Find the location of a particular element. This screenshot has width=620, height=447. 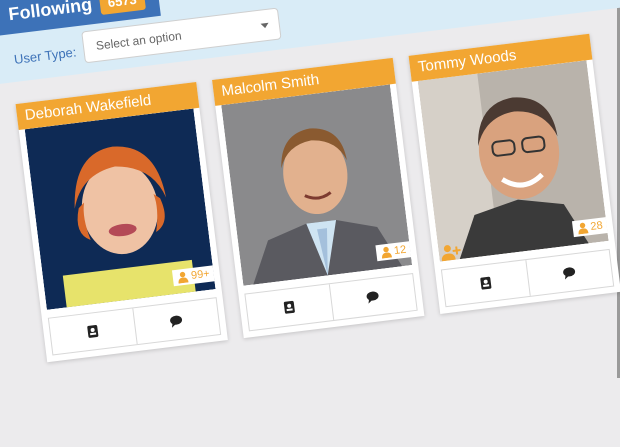

followers-value: 28 is located at coordinates (596, 226).